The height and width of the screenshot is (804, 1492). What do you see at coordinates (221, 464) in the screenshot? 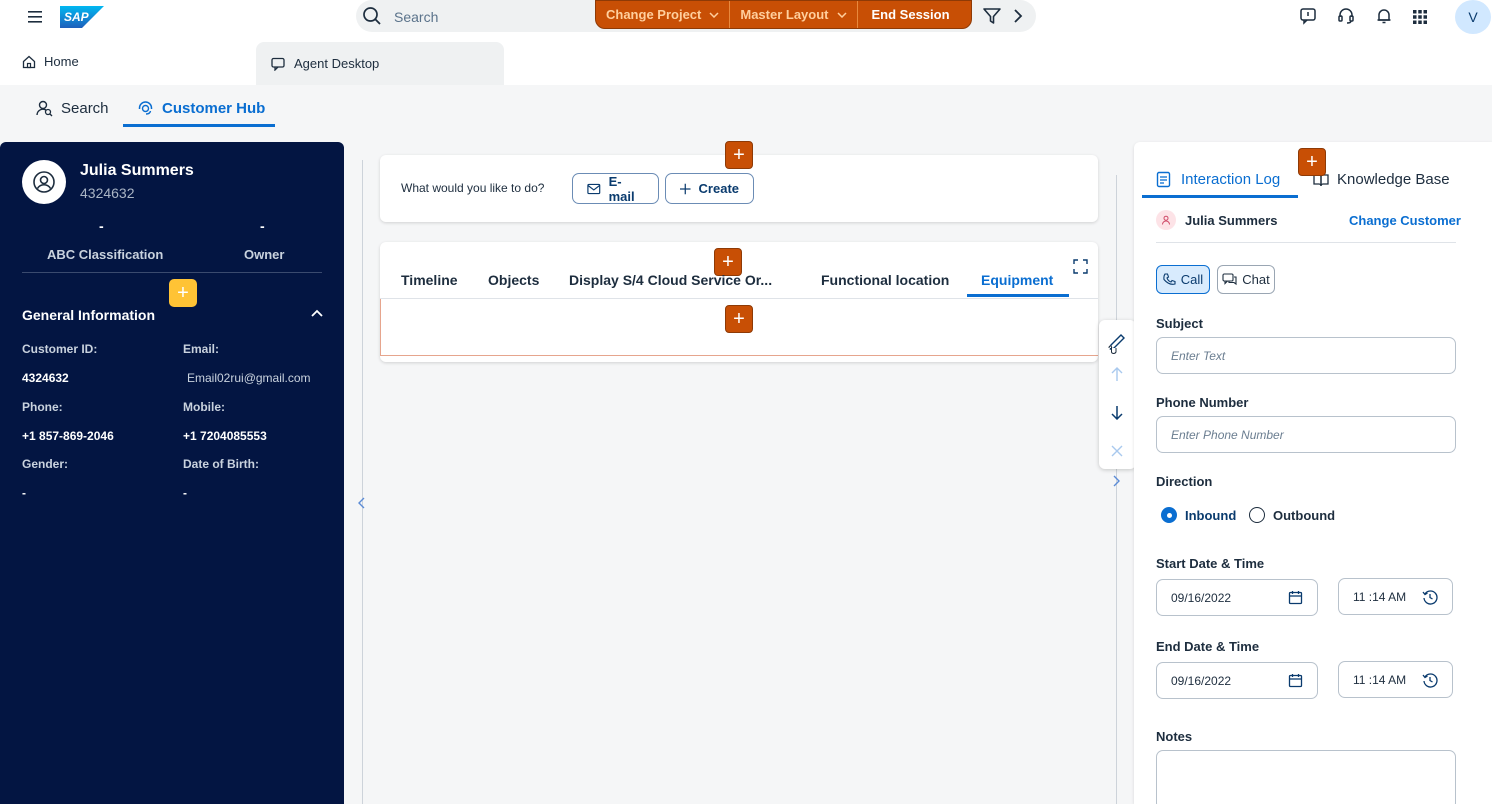
I see `dob-label: Date of Birth:` at bounding box center [221, 464].